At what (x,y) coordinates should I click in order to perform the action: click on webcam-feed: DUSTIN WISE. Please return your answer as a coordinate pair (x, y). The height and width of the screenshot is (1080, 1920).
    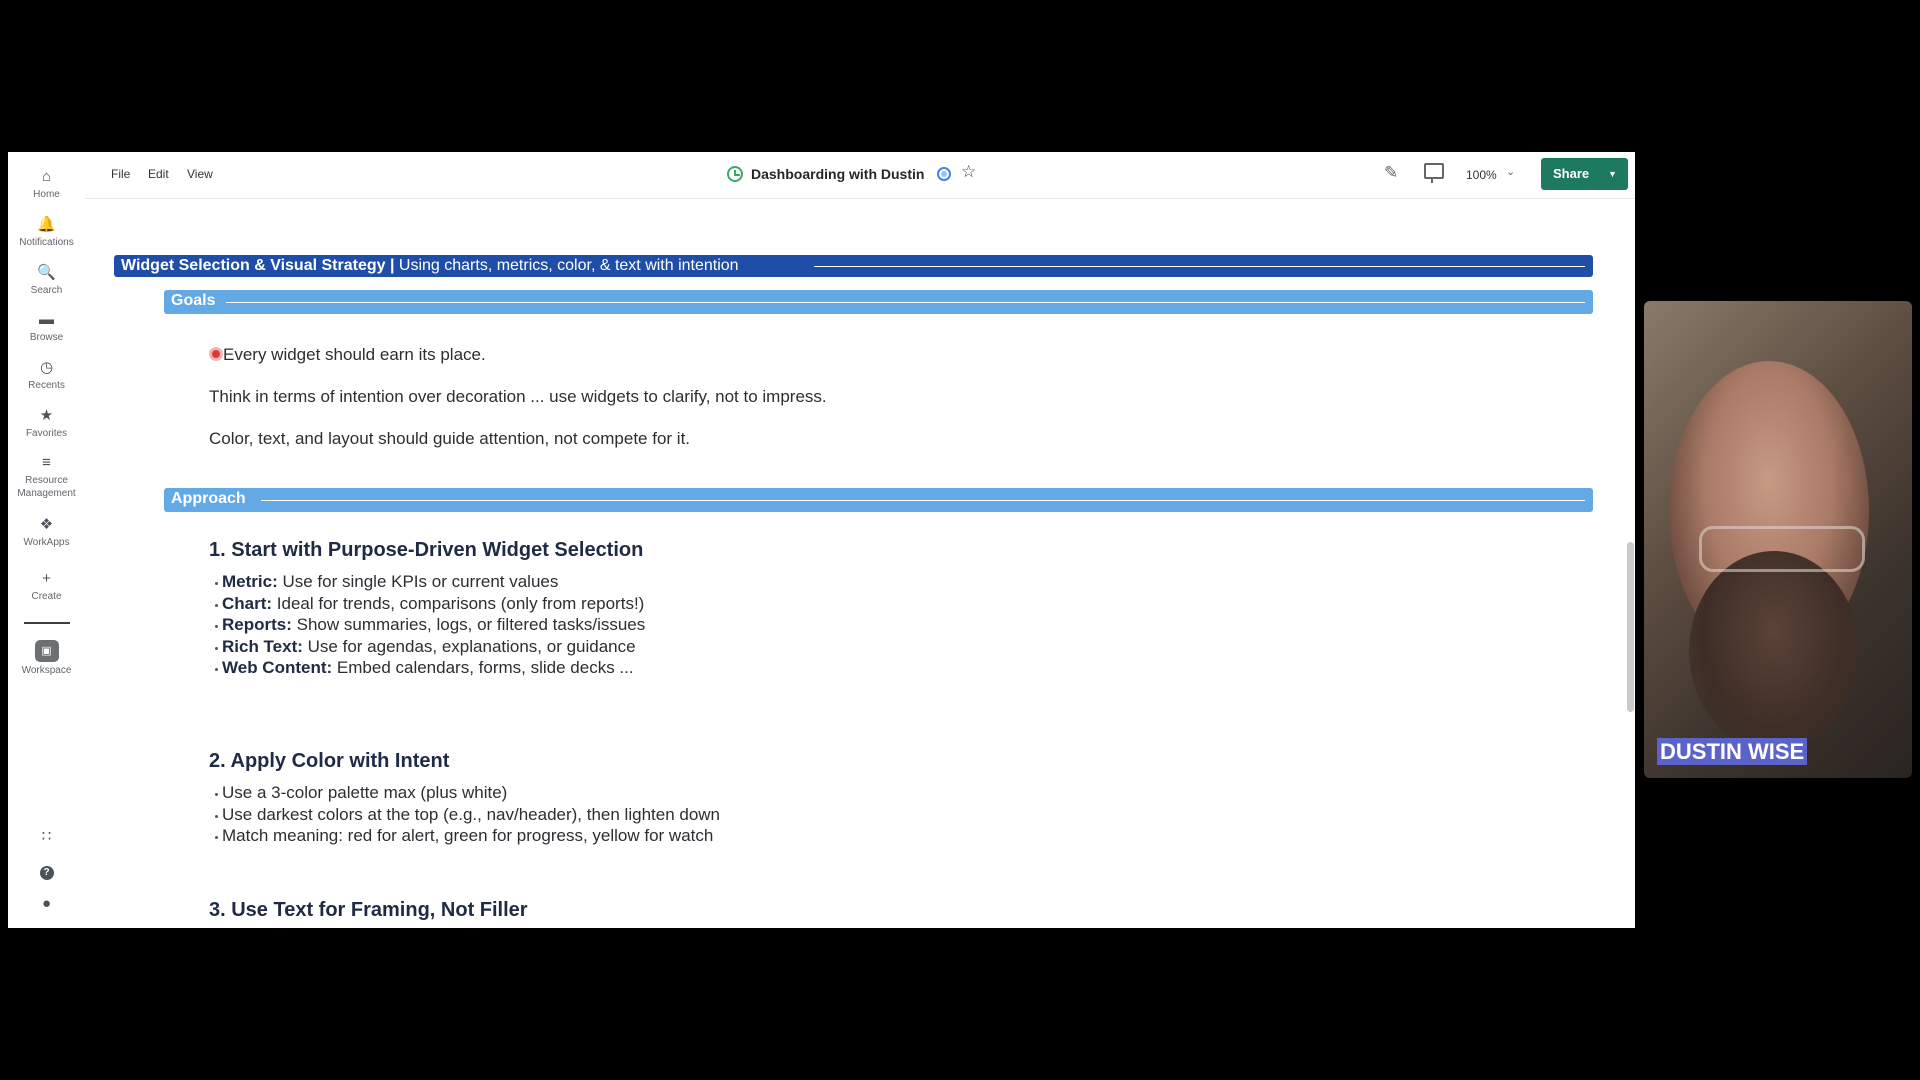
    Looking at the image, I should click on (1778, 539).